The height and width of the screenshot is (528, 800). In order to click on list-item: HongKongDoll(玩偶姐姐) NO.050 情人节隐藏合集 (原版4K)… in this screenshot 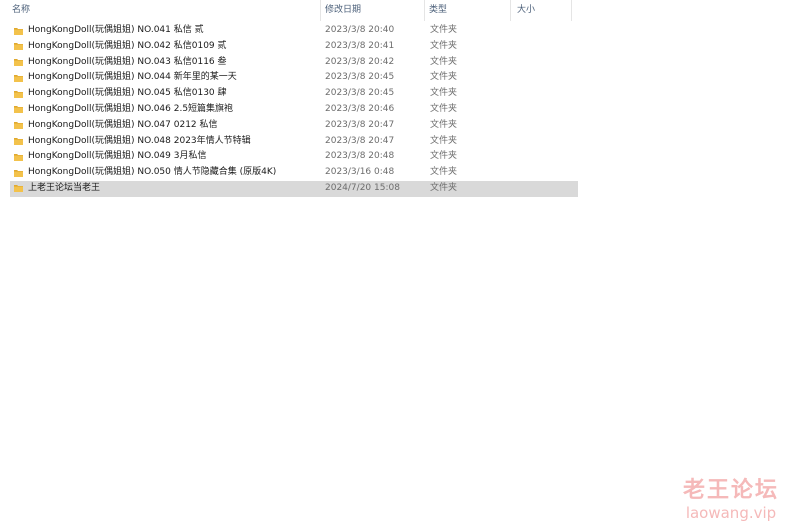, I will do `click(294, 173)`.